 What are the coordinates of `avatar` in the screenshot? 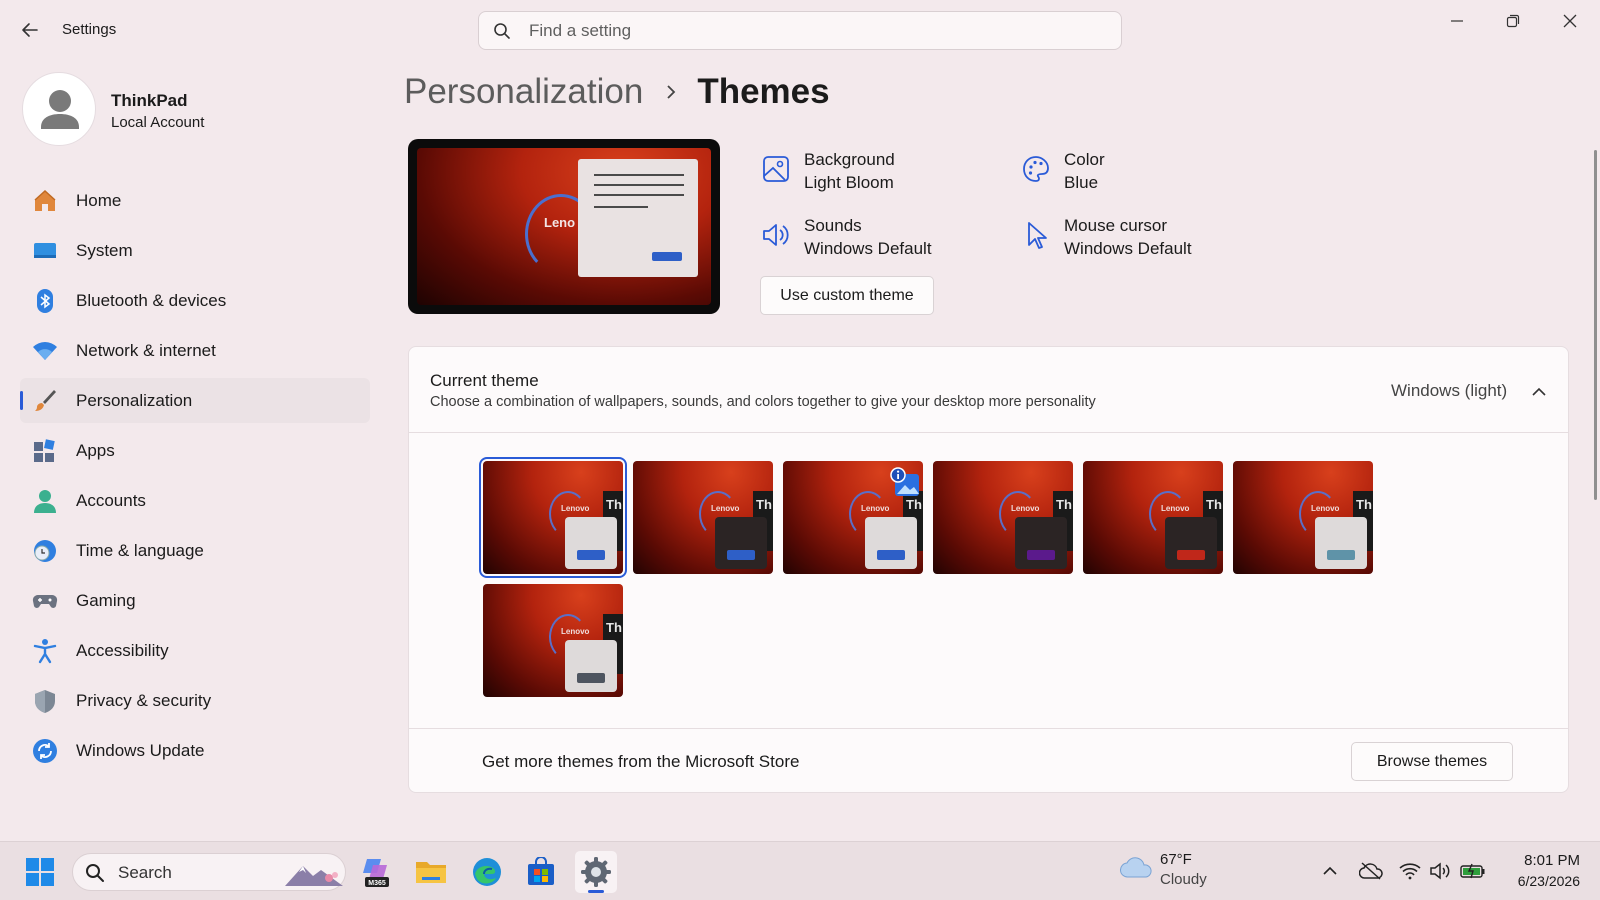 It's located at (59, 109).